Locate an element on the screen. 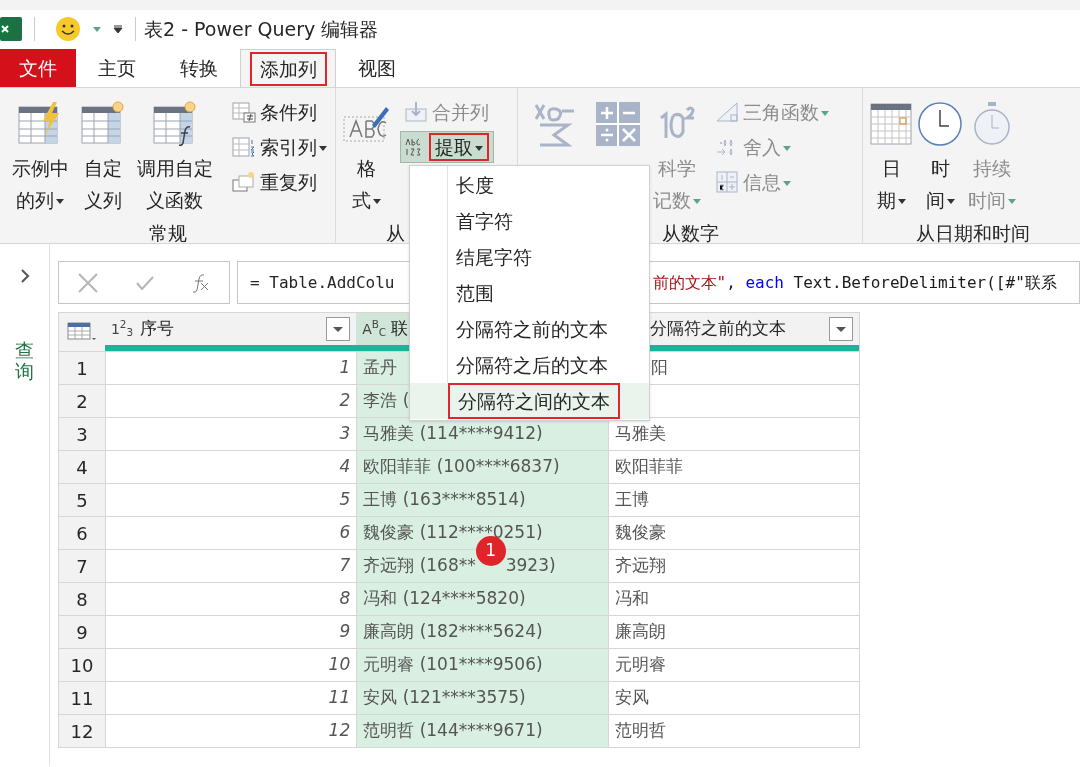 Image resolution: width=1080 pixels, height=767 pixels. row-number: 6 is located at coordinates (82, 533).